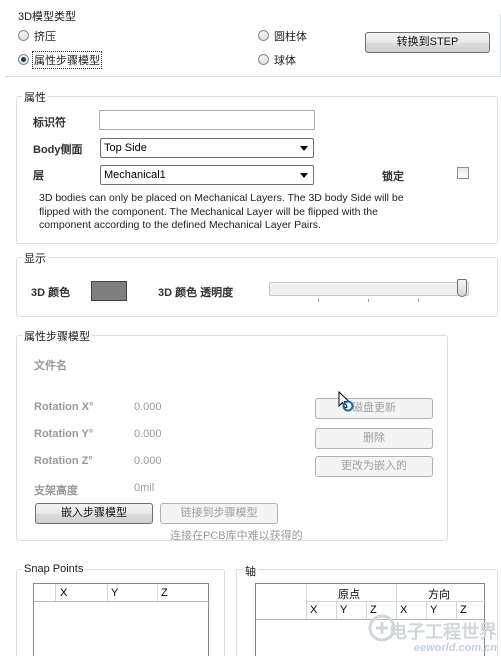  I want to click on standoff-value: 0mil, so click(144, 488).